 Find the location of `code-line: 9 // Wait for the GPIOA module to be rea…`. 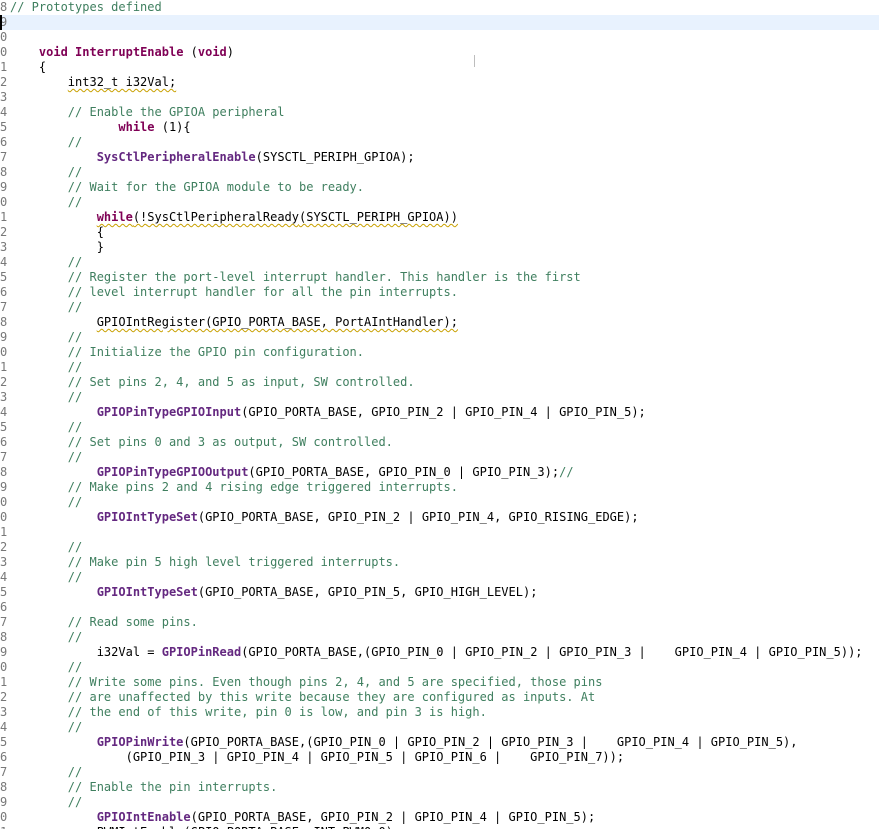

code-line: 9 // Wait for the GPIOA module to be rea… is located at coordinates (439, 187).